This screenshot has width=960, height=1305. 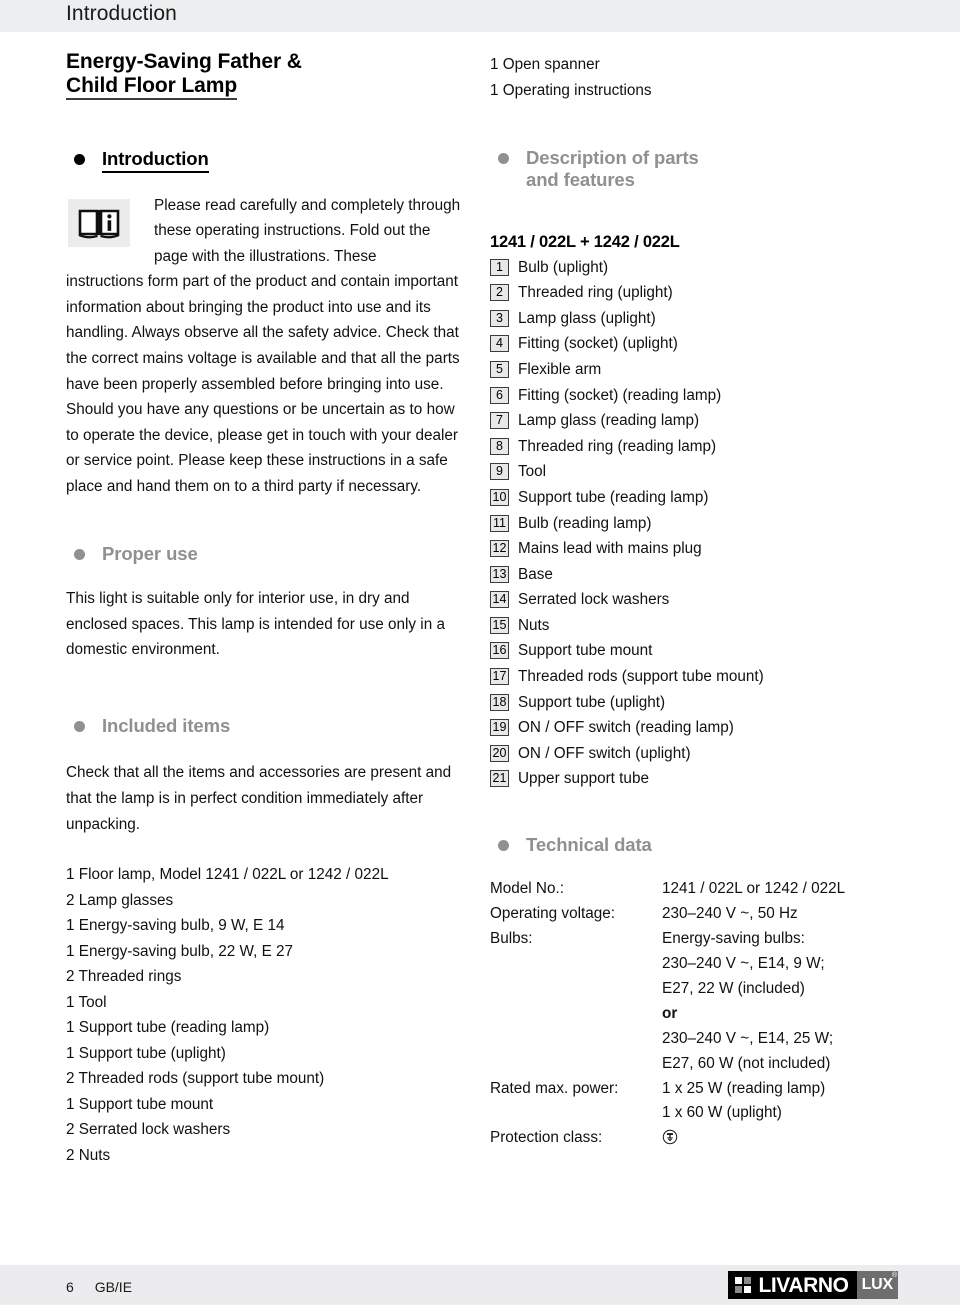 What do you see at coordinates (730, 914) in the screenshot?
I see `technical-data-value: 230–240 V ~, 50 Hz` at bounding box center [730, 914].